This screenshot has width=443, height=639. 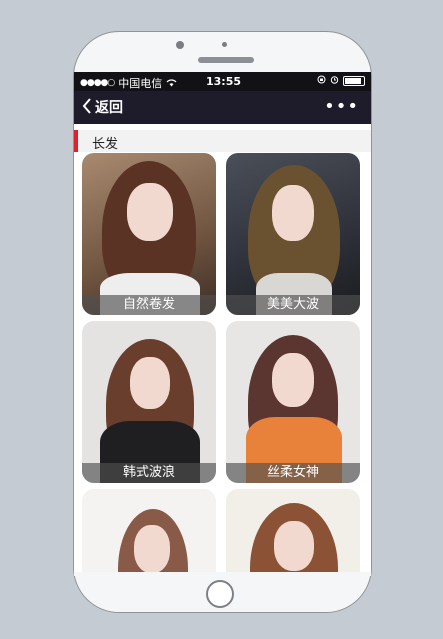 What do you see at coordinates (293, 473) in the screenshot?
I see `hairstyle-caption: 丝柔女神` at bounding box center [293, 473].